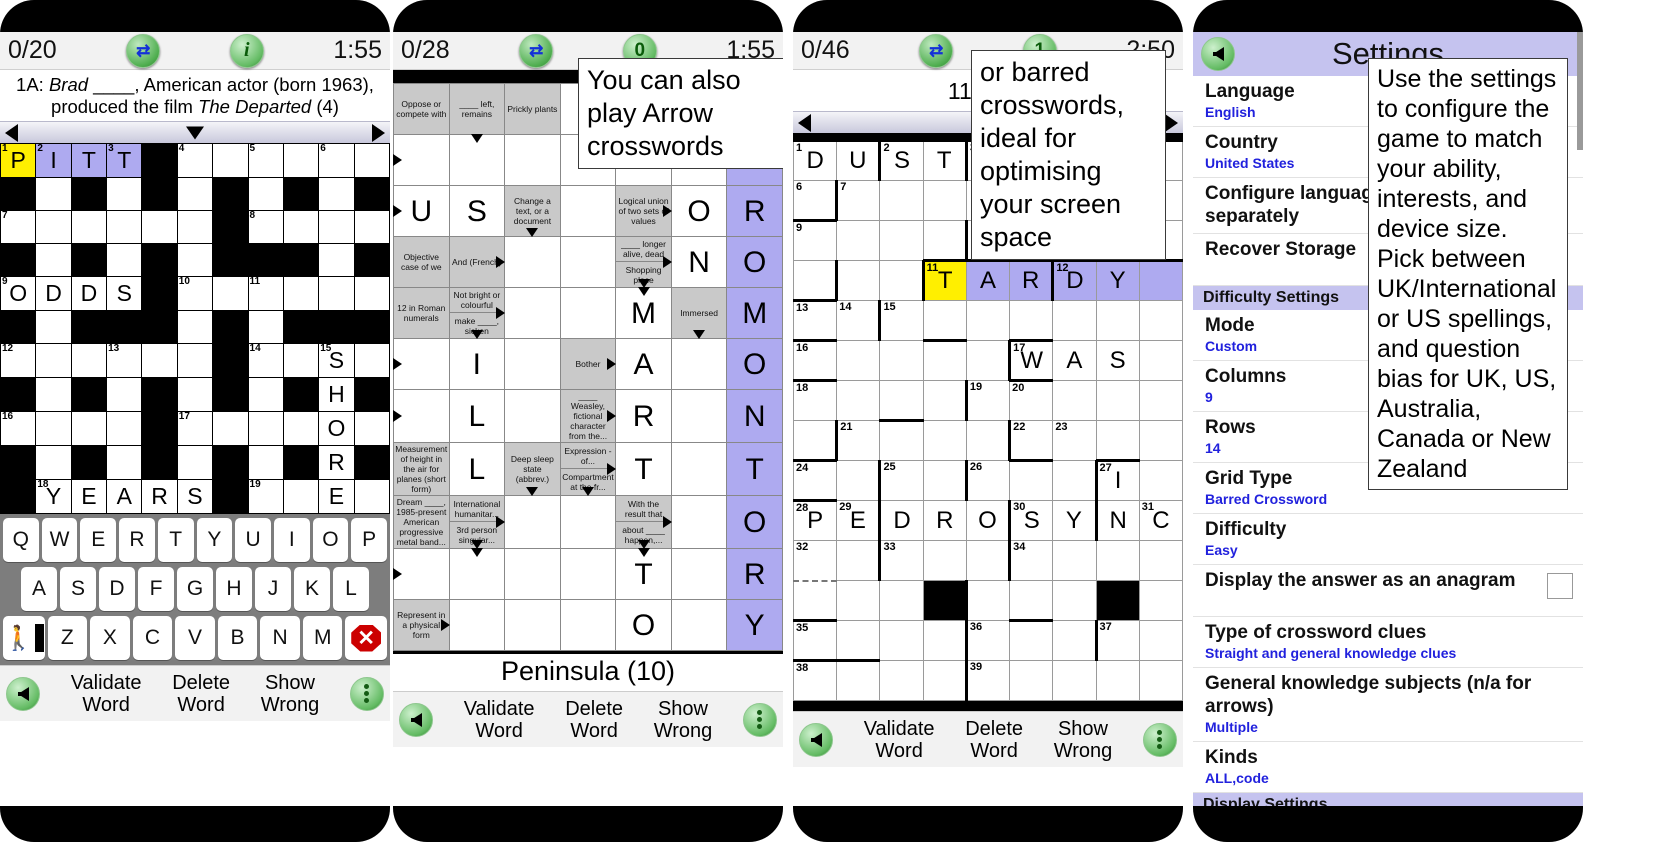 This screenshot has width=1668, height=842. Describe the element at coordinates (110, 638) in the screenshot. I see `key-X: X` at that location.